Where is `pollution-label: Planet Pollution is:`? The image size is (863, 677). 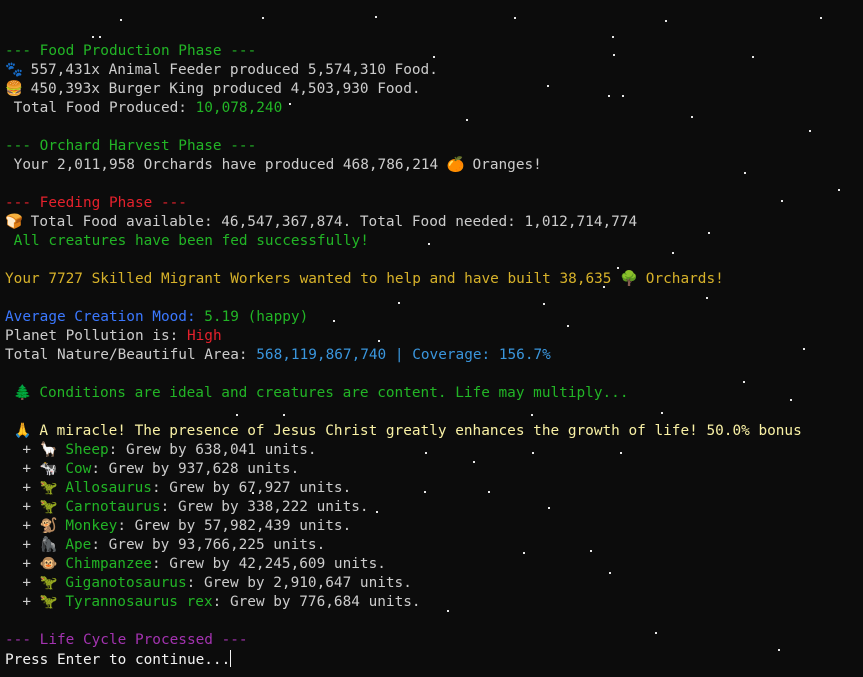 pollution-label: Planet Pollution is: is located at coordinates (96, 336).